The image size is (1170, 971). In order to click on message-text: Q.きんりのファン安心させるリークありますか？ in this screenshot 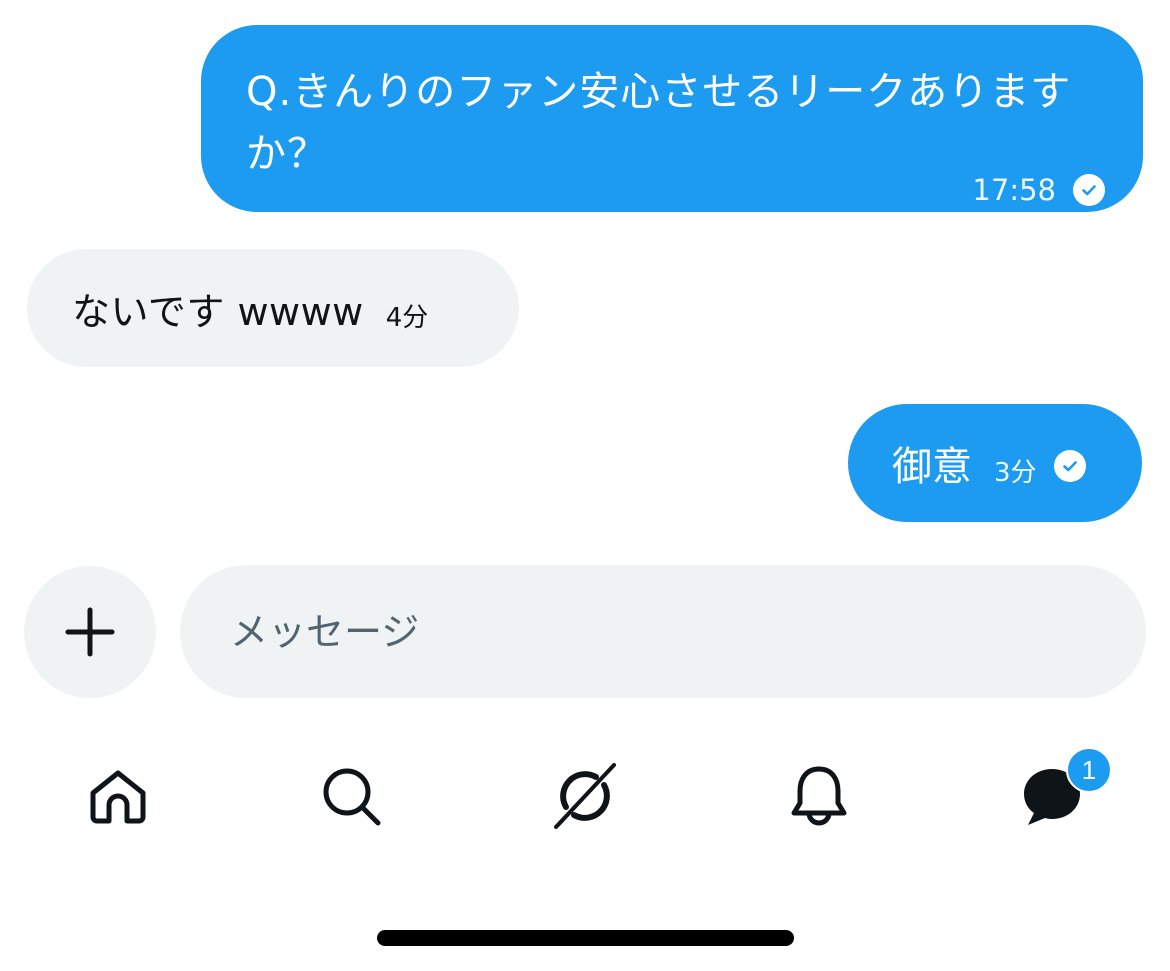, I will do `click(659, 123)`.